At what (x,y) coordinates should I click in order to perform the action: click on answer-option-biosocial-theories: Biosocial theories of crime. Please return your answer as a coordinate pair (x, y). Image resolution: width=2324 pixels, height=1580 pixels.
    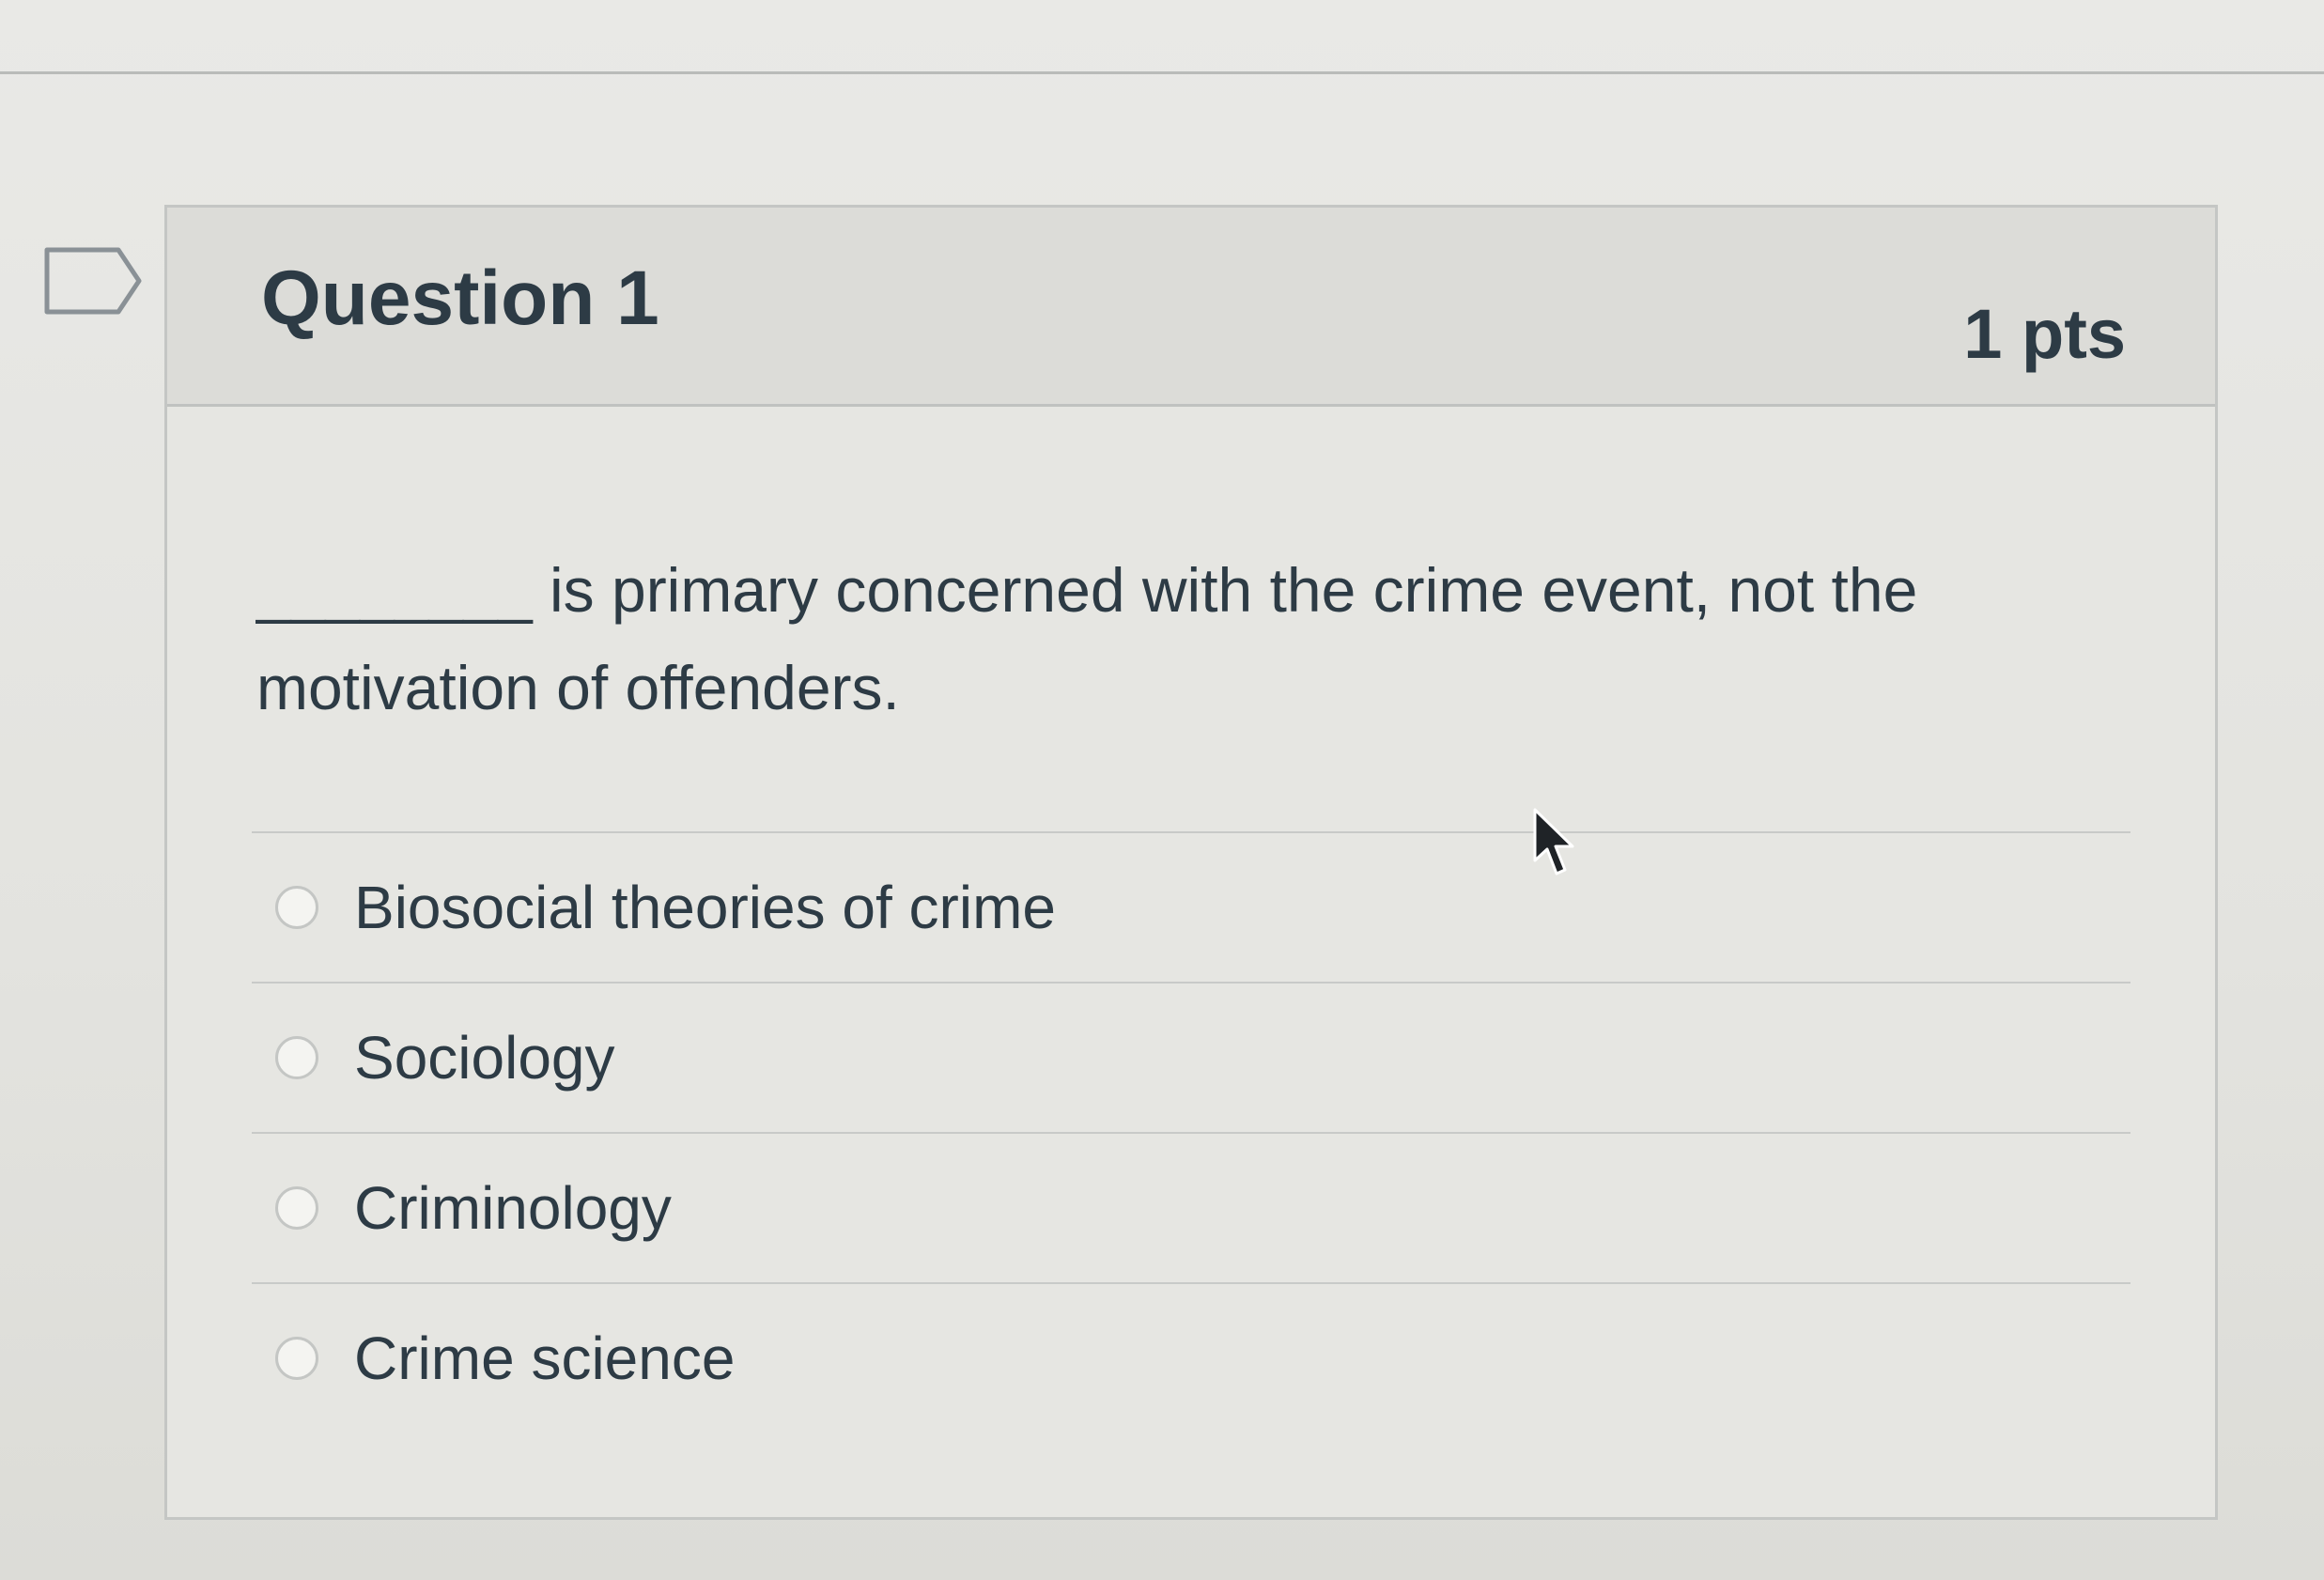
    Looking at the image, I should click on (1191, 908).